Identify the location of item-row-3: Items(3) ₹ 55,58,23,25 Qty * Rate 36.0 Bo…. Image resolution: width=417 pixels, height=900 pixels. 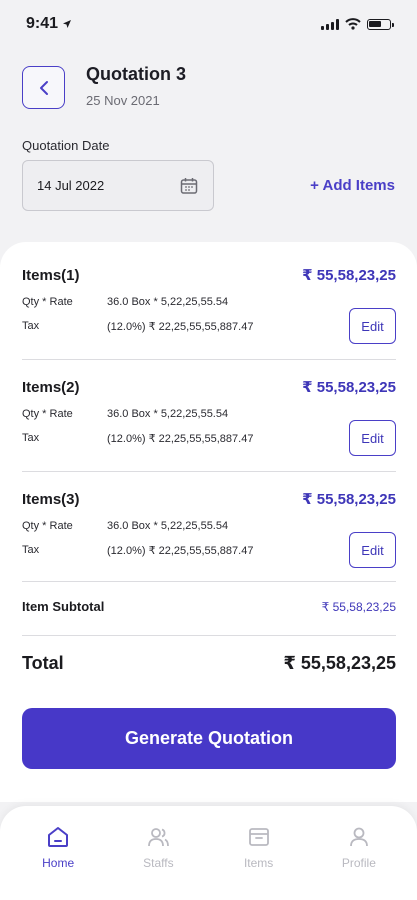
(209, 529).